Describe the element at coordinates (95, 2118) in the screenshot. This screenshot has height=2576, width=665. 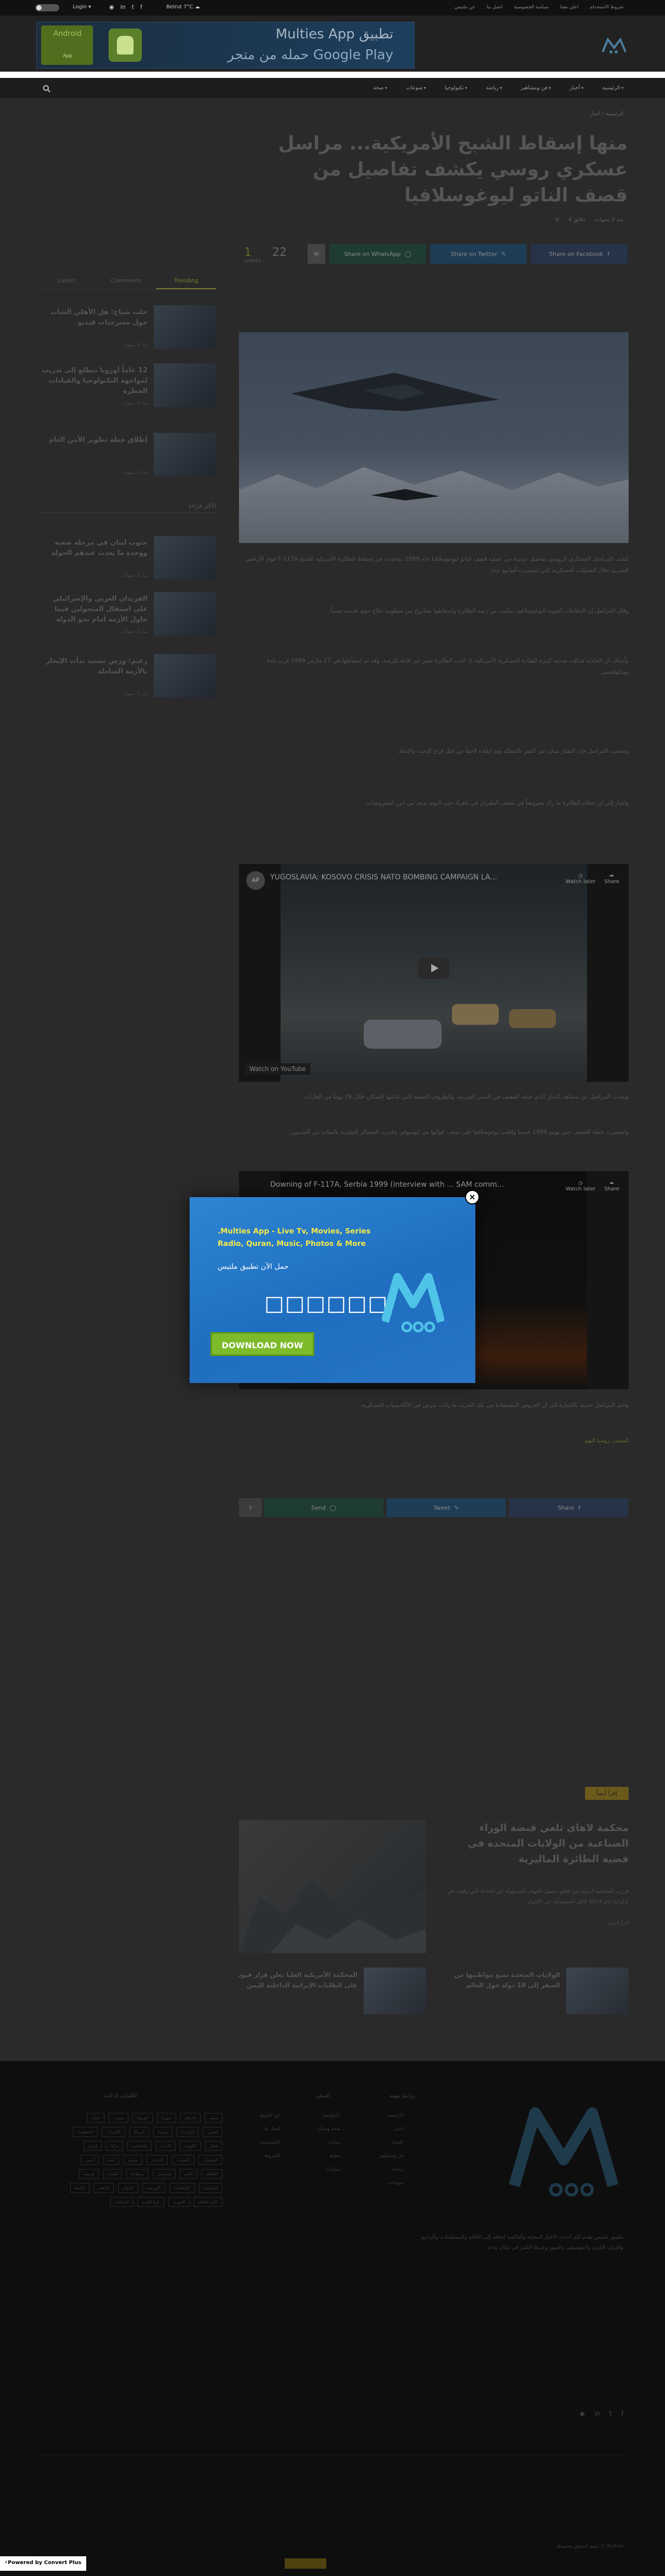
I see `tag: لبنان` at that location.